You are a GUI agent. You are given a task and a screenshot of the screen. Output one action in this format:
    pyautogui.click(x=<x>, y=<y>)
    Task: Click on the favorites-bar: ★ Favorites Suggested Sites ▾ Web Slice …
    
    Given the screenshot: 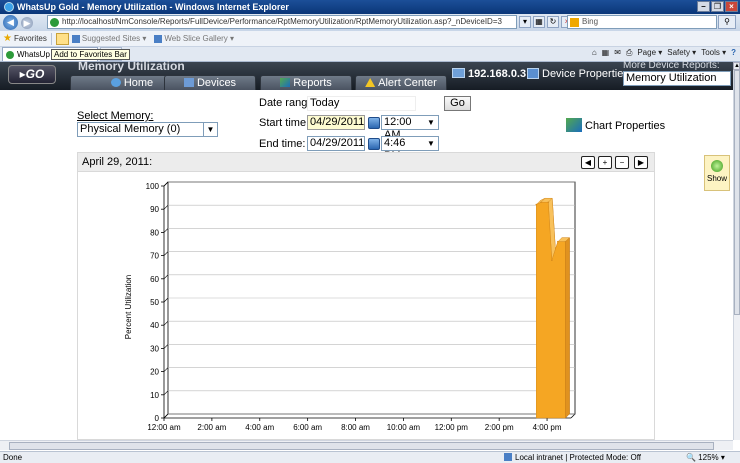 What is the action you would take?
    pyautogui.click(x=370, y=39)
    